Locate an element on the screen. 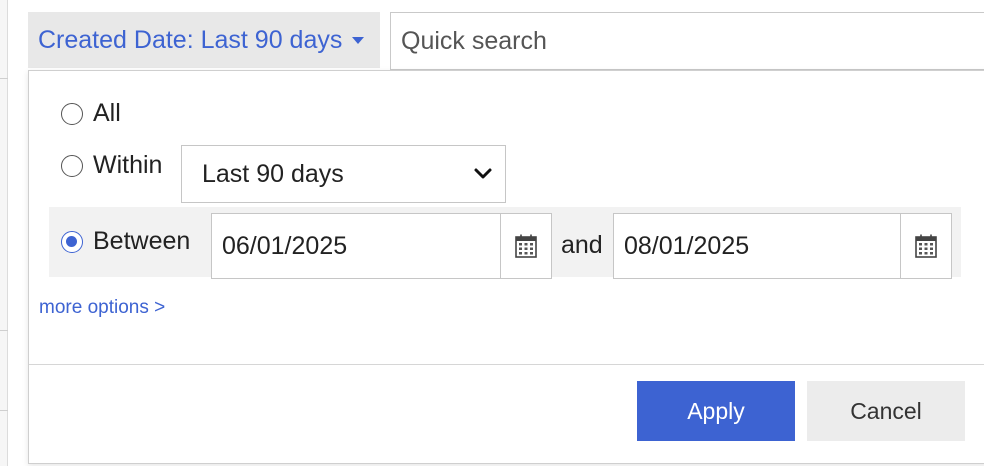  within-period-select: Last 90 days is located at coordinates (343, 174).